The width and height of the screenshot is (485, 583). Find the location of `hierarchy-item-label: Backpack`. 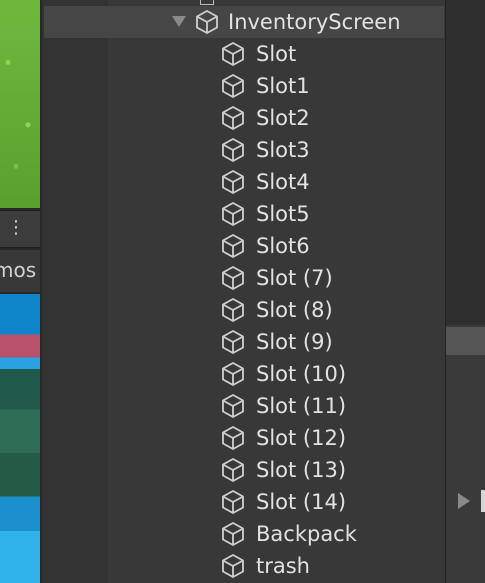

hierarchy-item-label: Backpack is located at coordinates (306, 534).